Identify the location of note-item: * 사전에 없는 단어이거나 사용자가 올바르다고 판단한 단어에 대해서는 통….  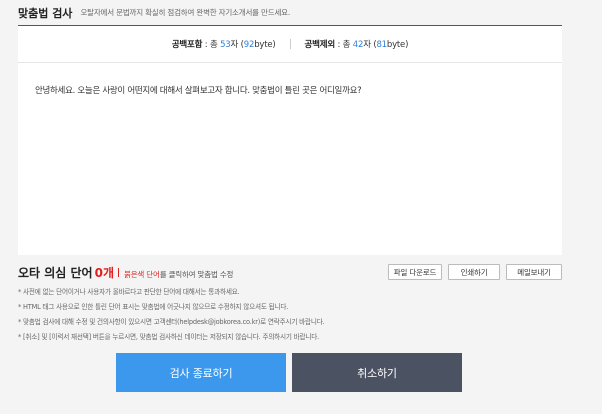
(129, 292).